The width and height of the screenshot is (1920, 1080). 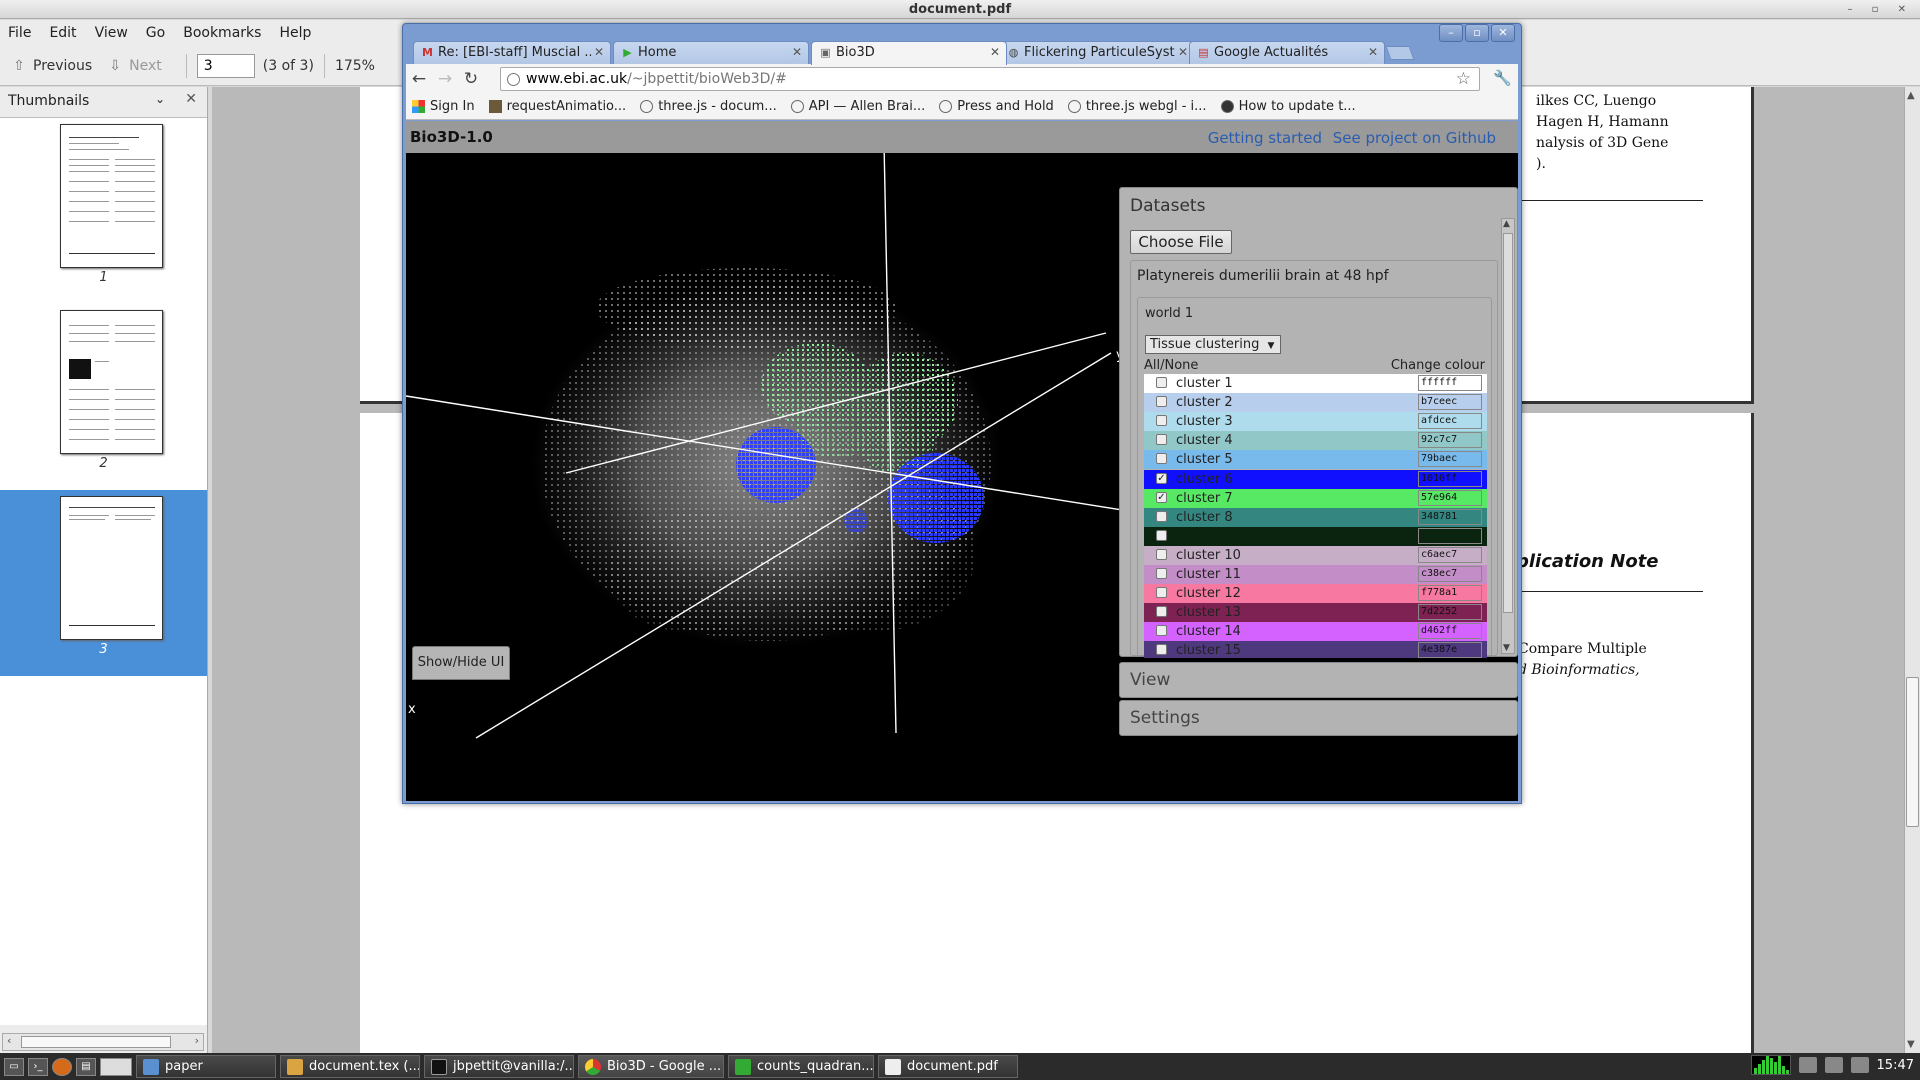 I want to click on scroll-right-icon: ›, so click(x=197, y=1040).